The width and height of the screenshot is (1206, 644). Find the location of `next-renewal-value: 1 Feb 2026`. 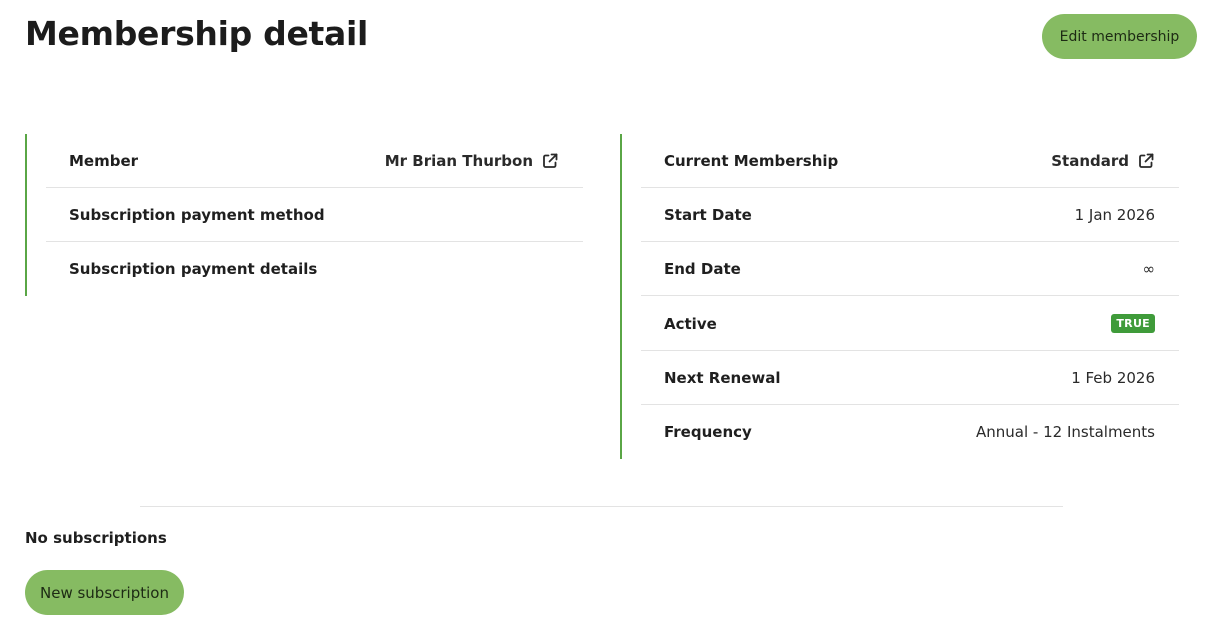

next-renewal-value: 1 Feb 2026 is located at coordinates (1113, 377).